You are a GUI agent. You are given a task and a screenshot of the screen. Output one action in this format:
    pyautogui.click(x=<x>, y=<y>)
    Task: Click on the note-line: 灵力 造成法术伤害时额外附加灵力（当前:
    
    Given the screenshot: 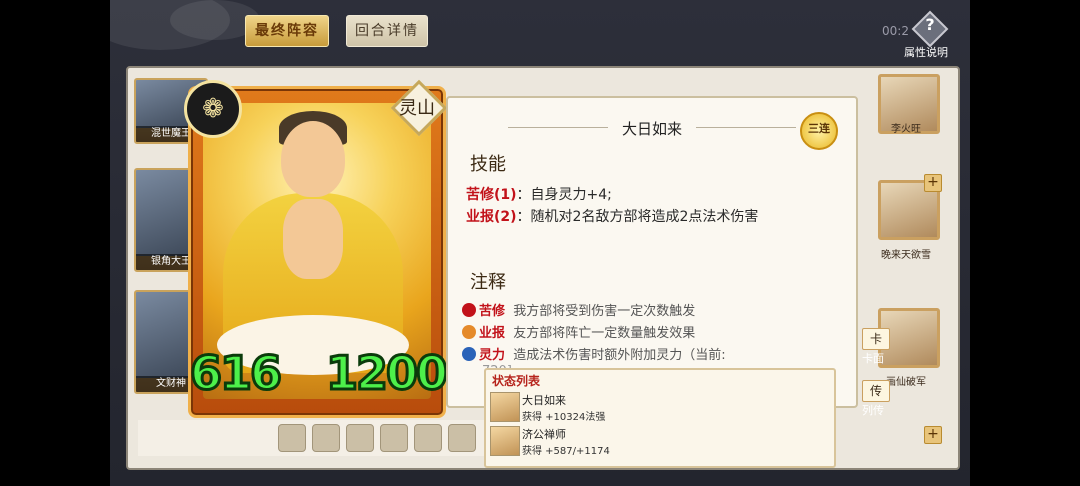 What is the action you would take?
    pyautogui.click(x=594, y=353)
    